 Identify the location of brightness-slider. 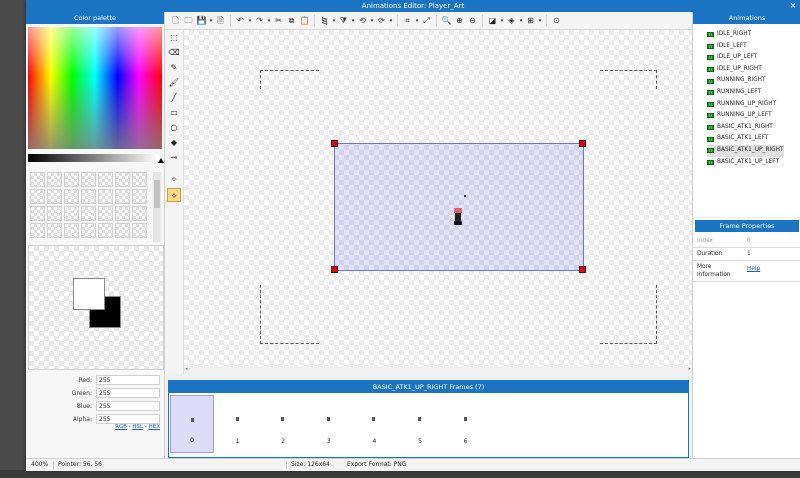
(93, 158).